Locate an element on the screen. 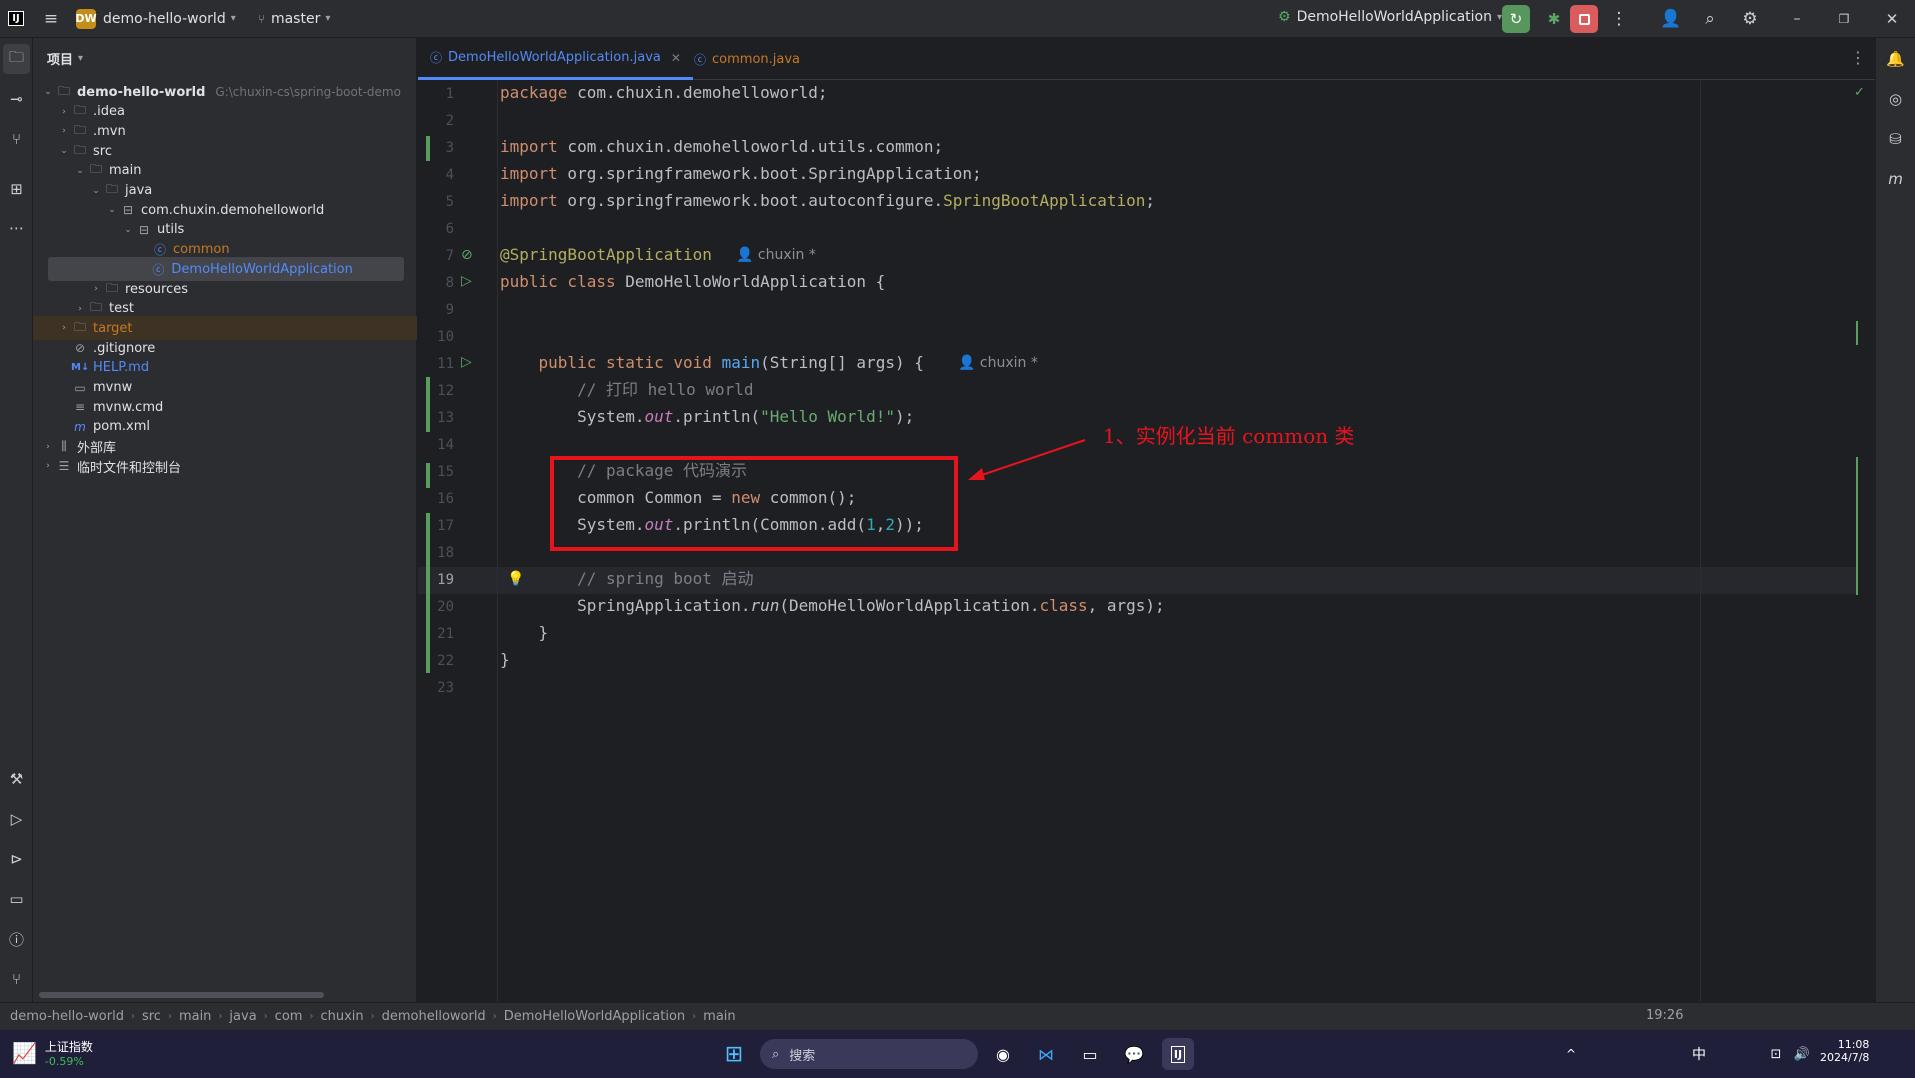 This screenshot has width=1915, height=1078. line-number: 15 is located at coordinates (436, 472).